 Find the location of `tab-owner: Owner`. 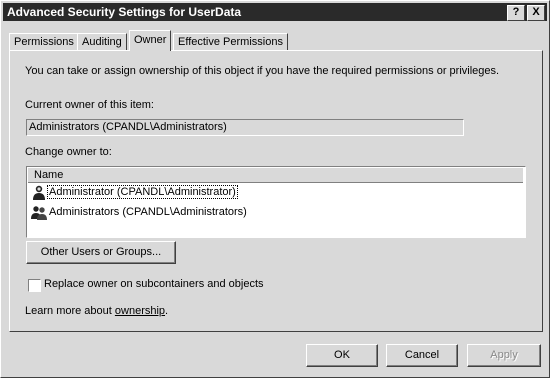

tab-owner: Owner is located at coordinates (150, 40).